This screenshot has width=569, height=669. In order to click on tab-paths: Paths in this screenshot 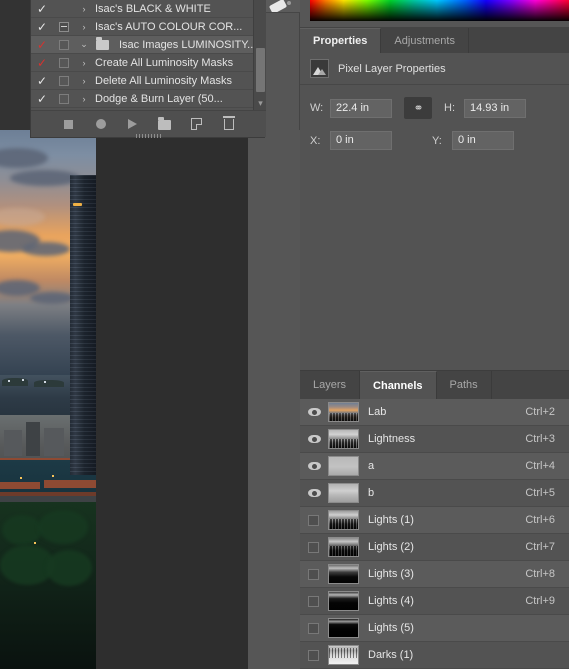, I will do `click(464, 385)`.